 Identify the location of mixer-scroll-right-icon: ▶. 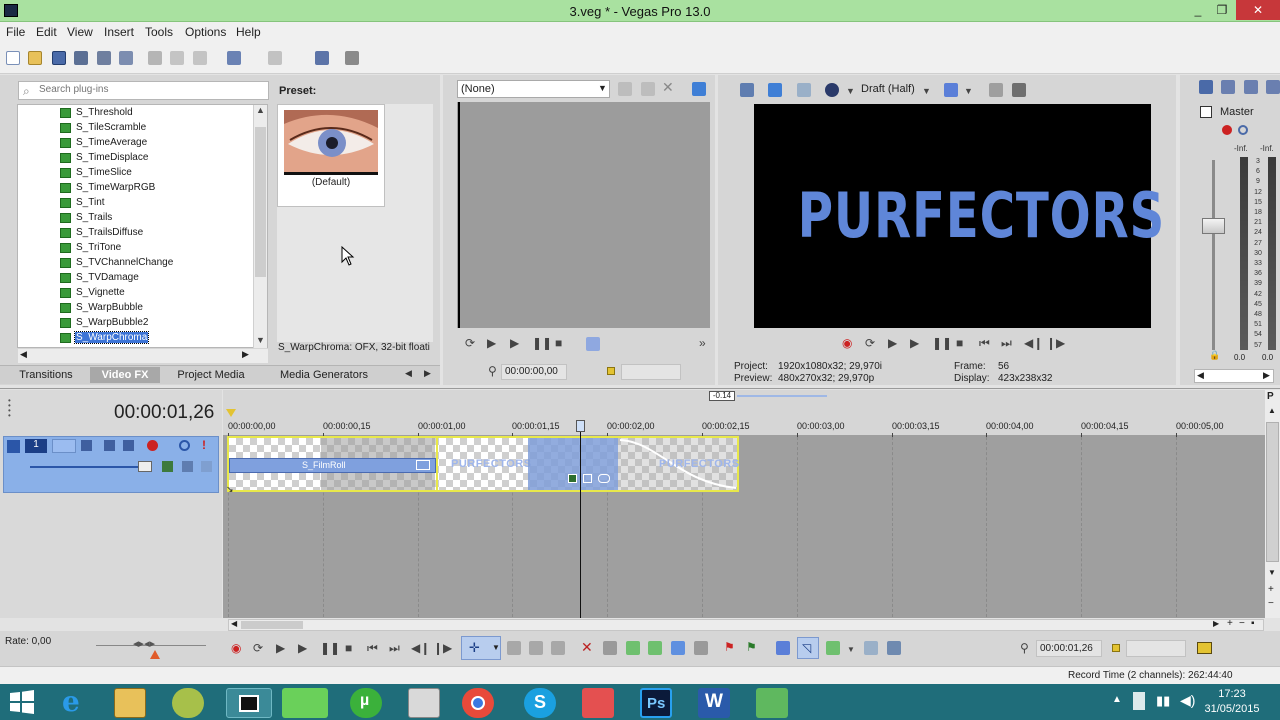
(1266, 375).